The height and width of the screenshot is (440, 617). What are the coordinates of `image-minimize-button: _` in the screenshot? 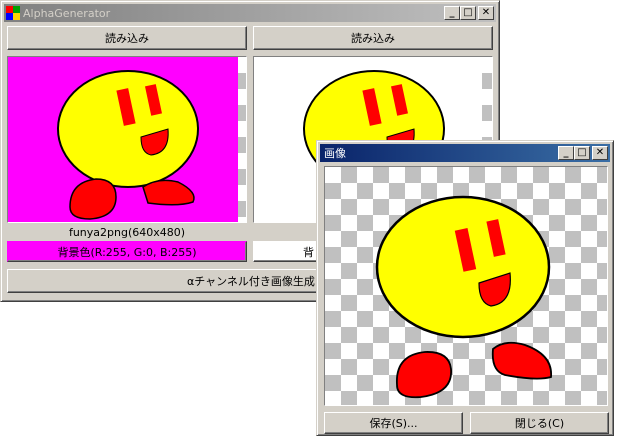 It's located at (566, 153).